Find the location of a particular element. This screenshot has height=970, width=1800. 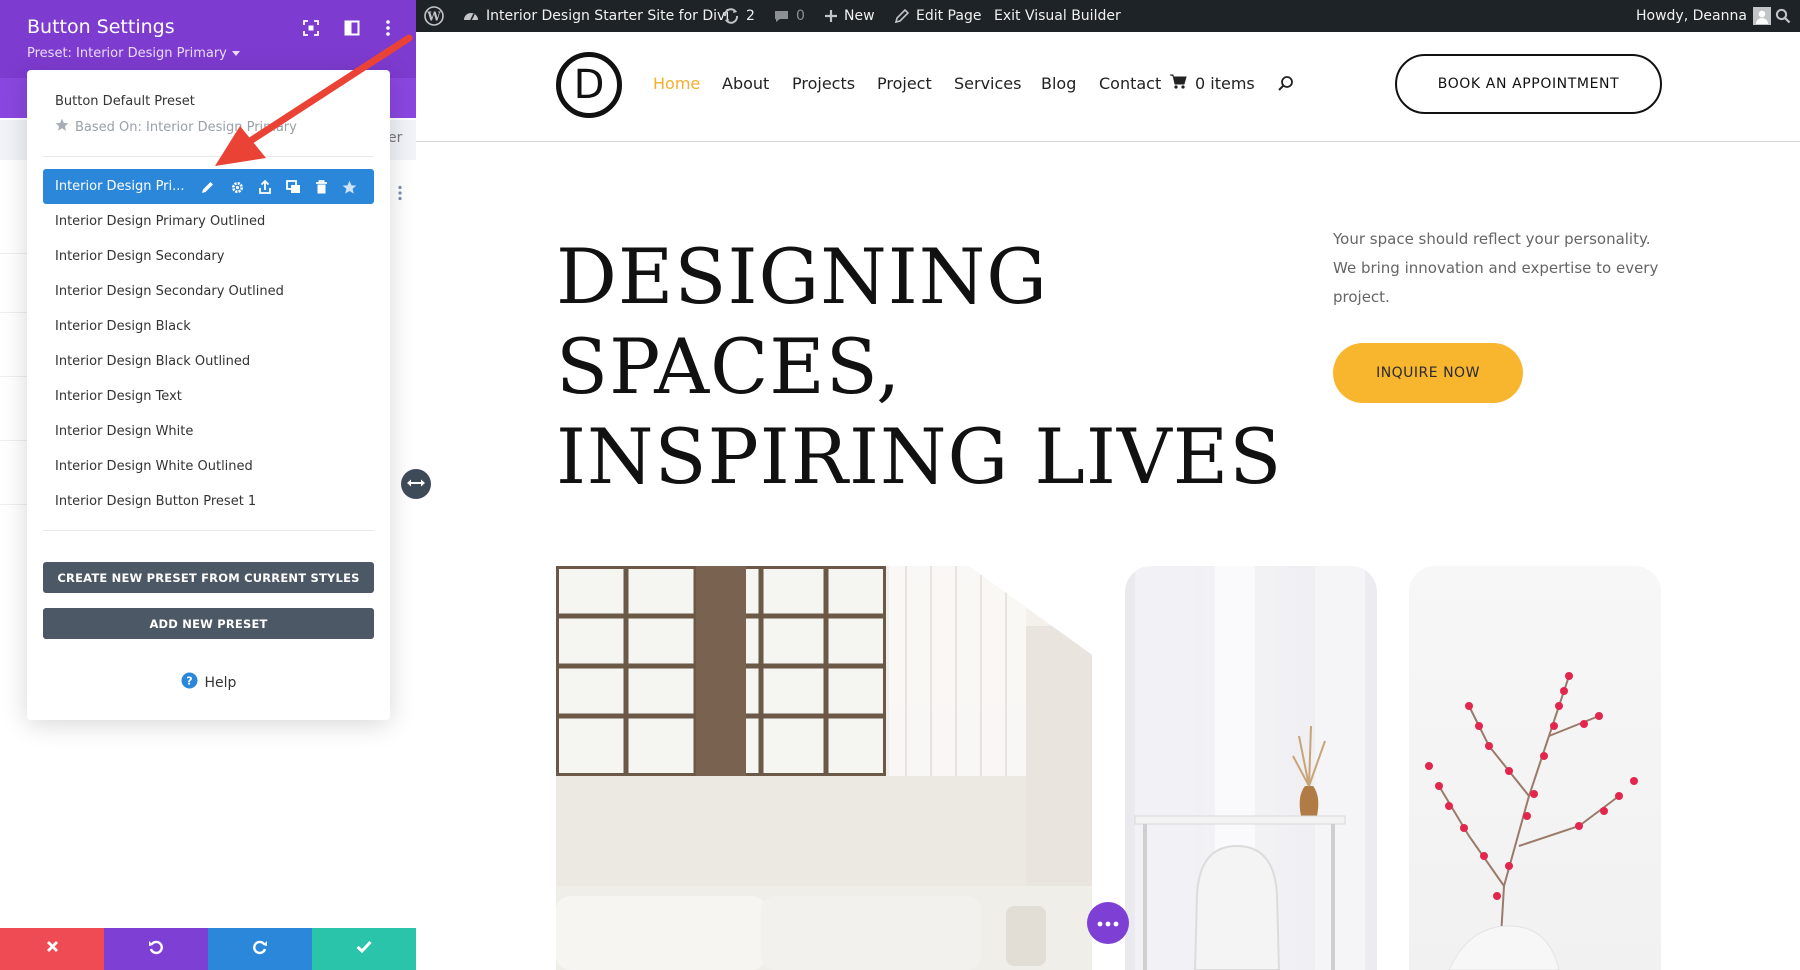

redo-button is located at coordinates (260, 949).